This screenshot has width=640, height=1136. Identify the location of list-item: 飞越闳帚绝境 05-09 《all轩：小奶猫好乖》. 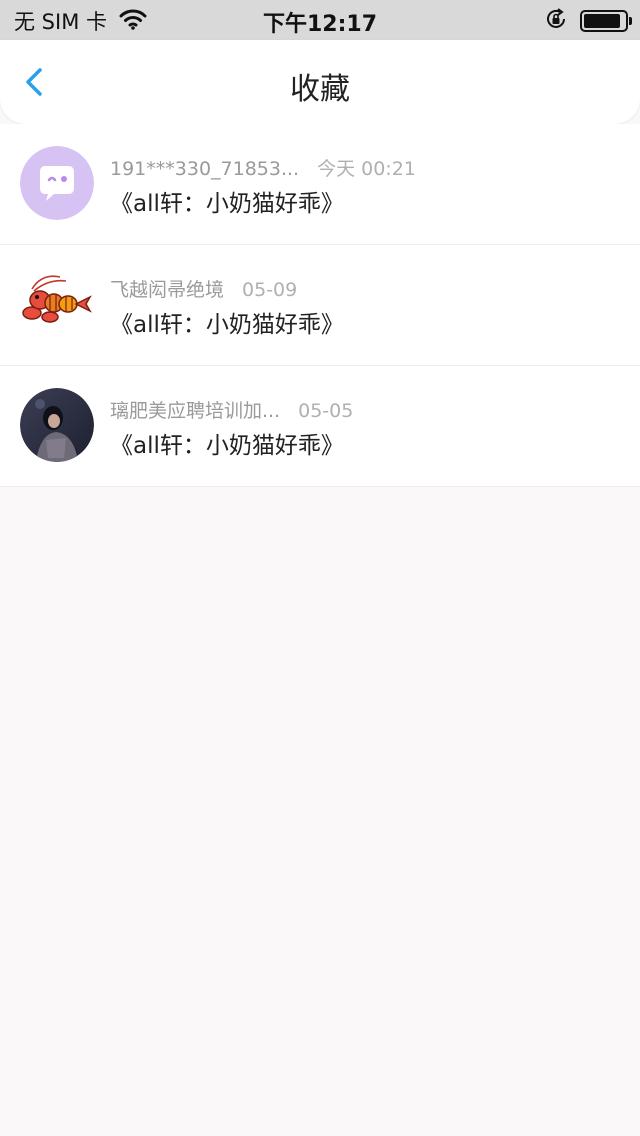
(320, 305).